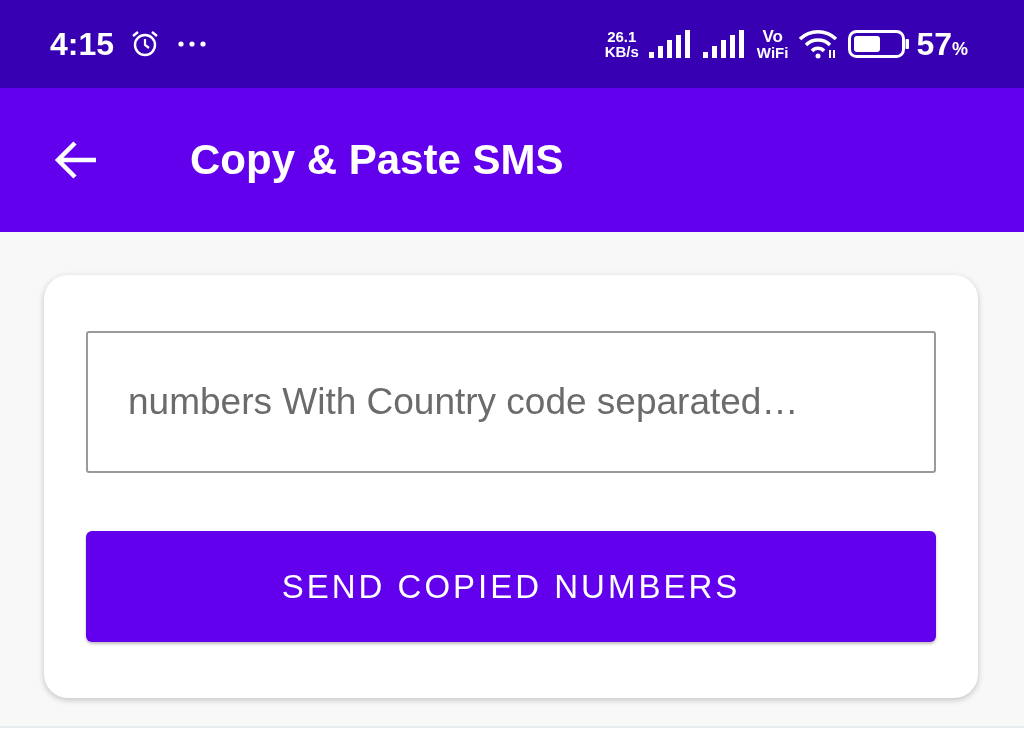  I want to click on clock-time: 4:15, so click(82, 44).